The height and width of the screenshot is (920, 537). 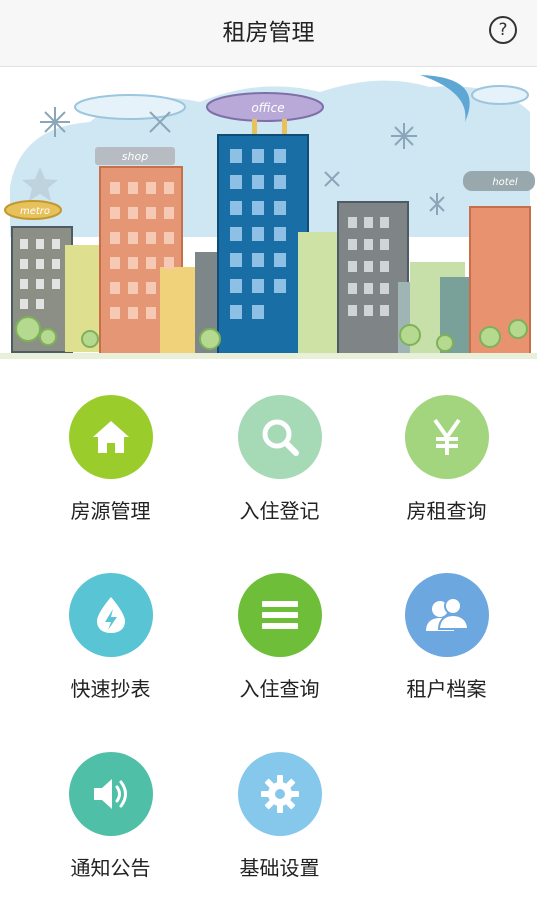 I want to click on users-icon, so click(x=447, y=614).